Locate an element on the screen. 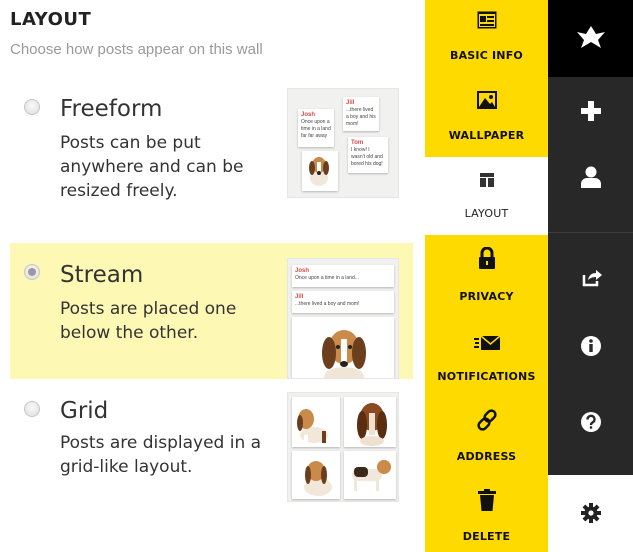  mini-post: Jill ...there lived a boy and his mom! is located at coordinates (361, 114).